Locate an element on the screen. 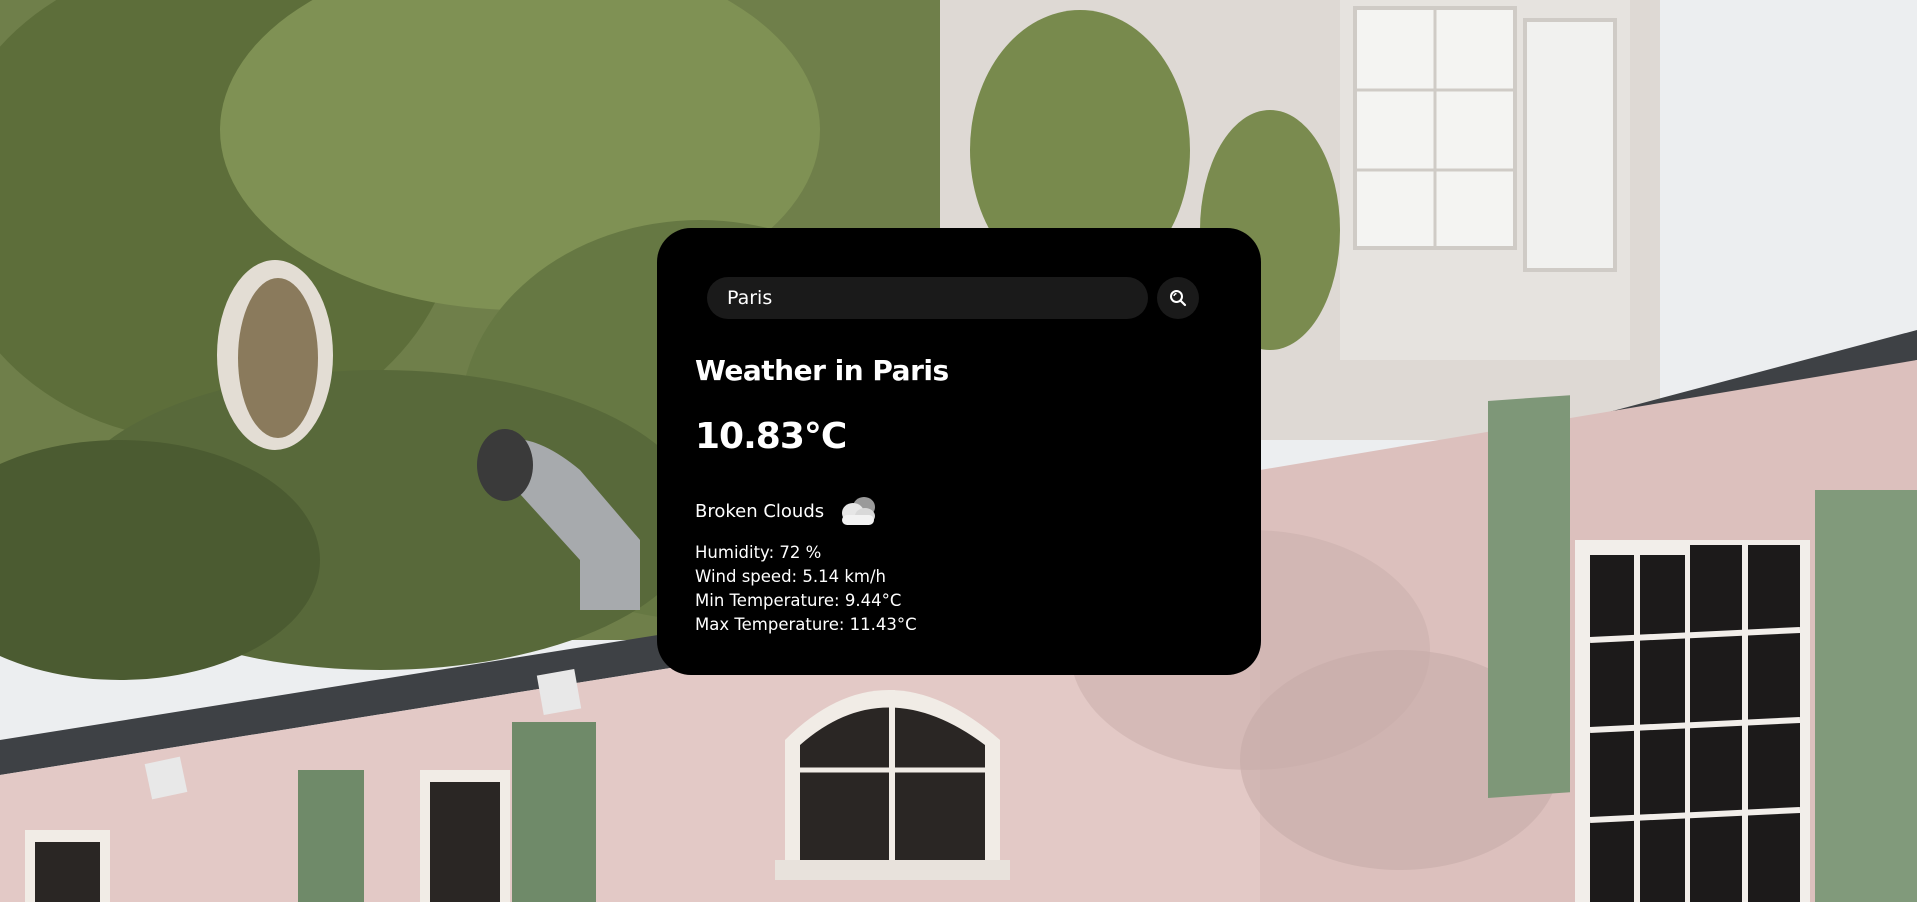 The width and height of the screenshot is (1917, 902). cloud-icon is located at coordinates (859, 511).